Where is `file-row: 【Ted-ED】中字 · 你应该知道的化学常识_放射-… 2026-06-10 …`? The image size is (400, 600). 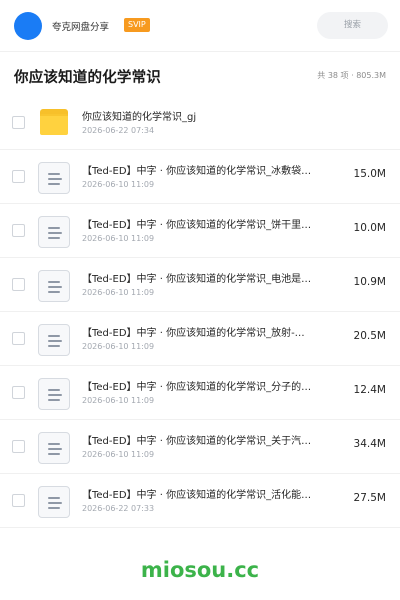 file-row: 【Ted-ED】中字 · 你应该知道的化学常识_放射-… 2026-06-10 … is located at coordinates (200, 339).